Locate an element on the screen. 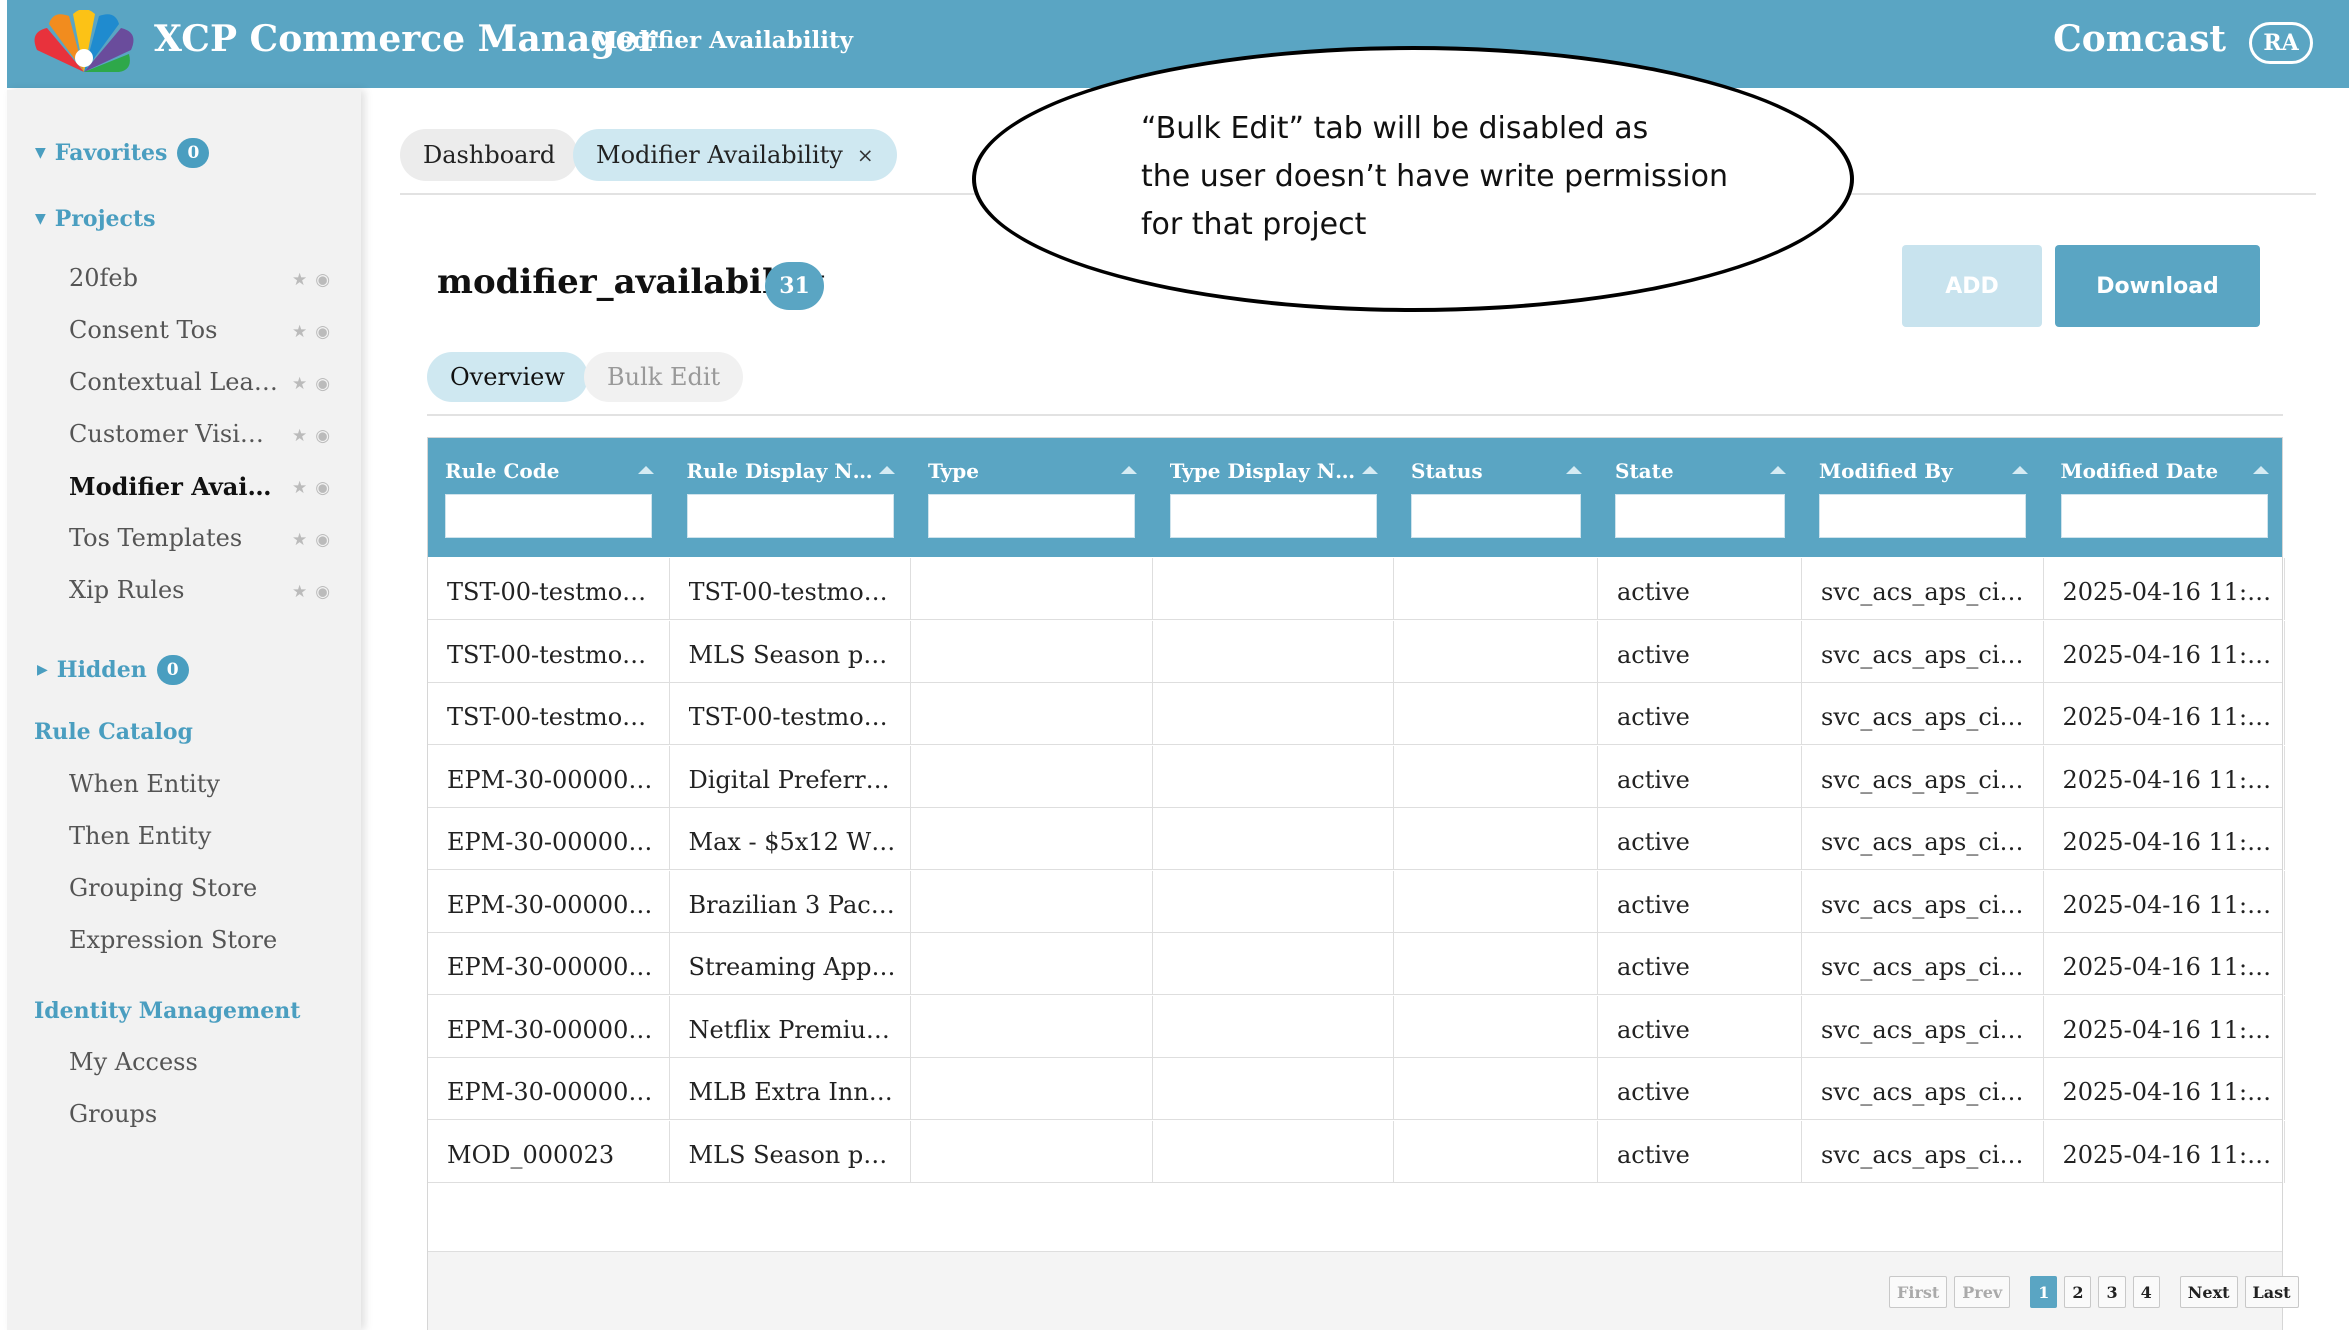 The image size is (2349, 1330). column-header-label: Rule Code is located at coordinates (502, 471).